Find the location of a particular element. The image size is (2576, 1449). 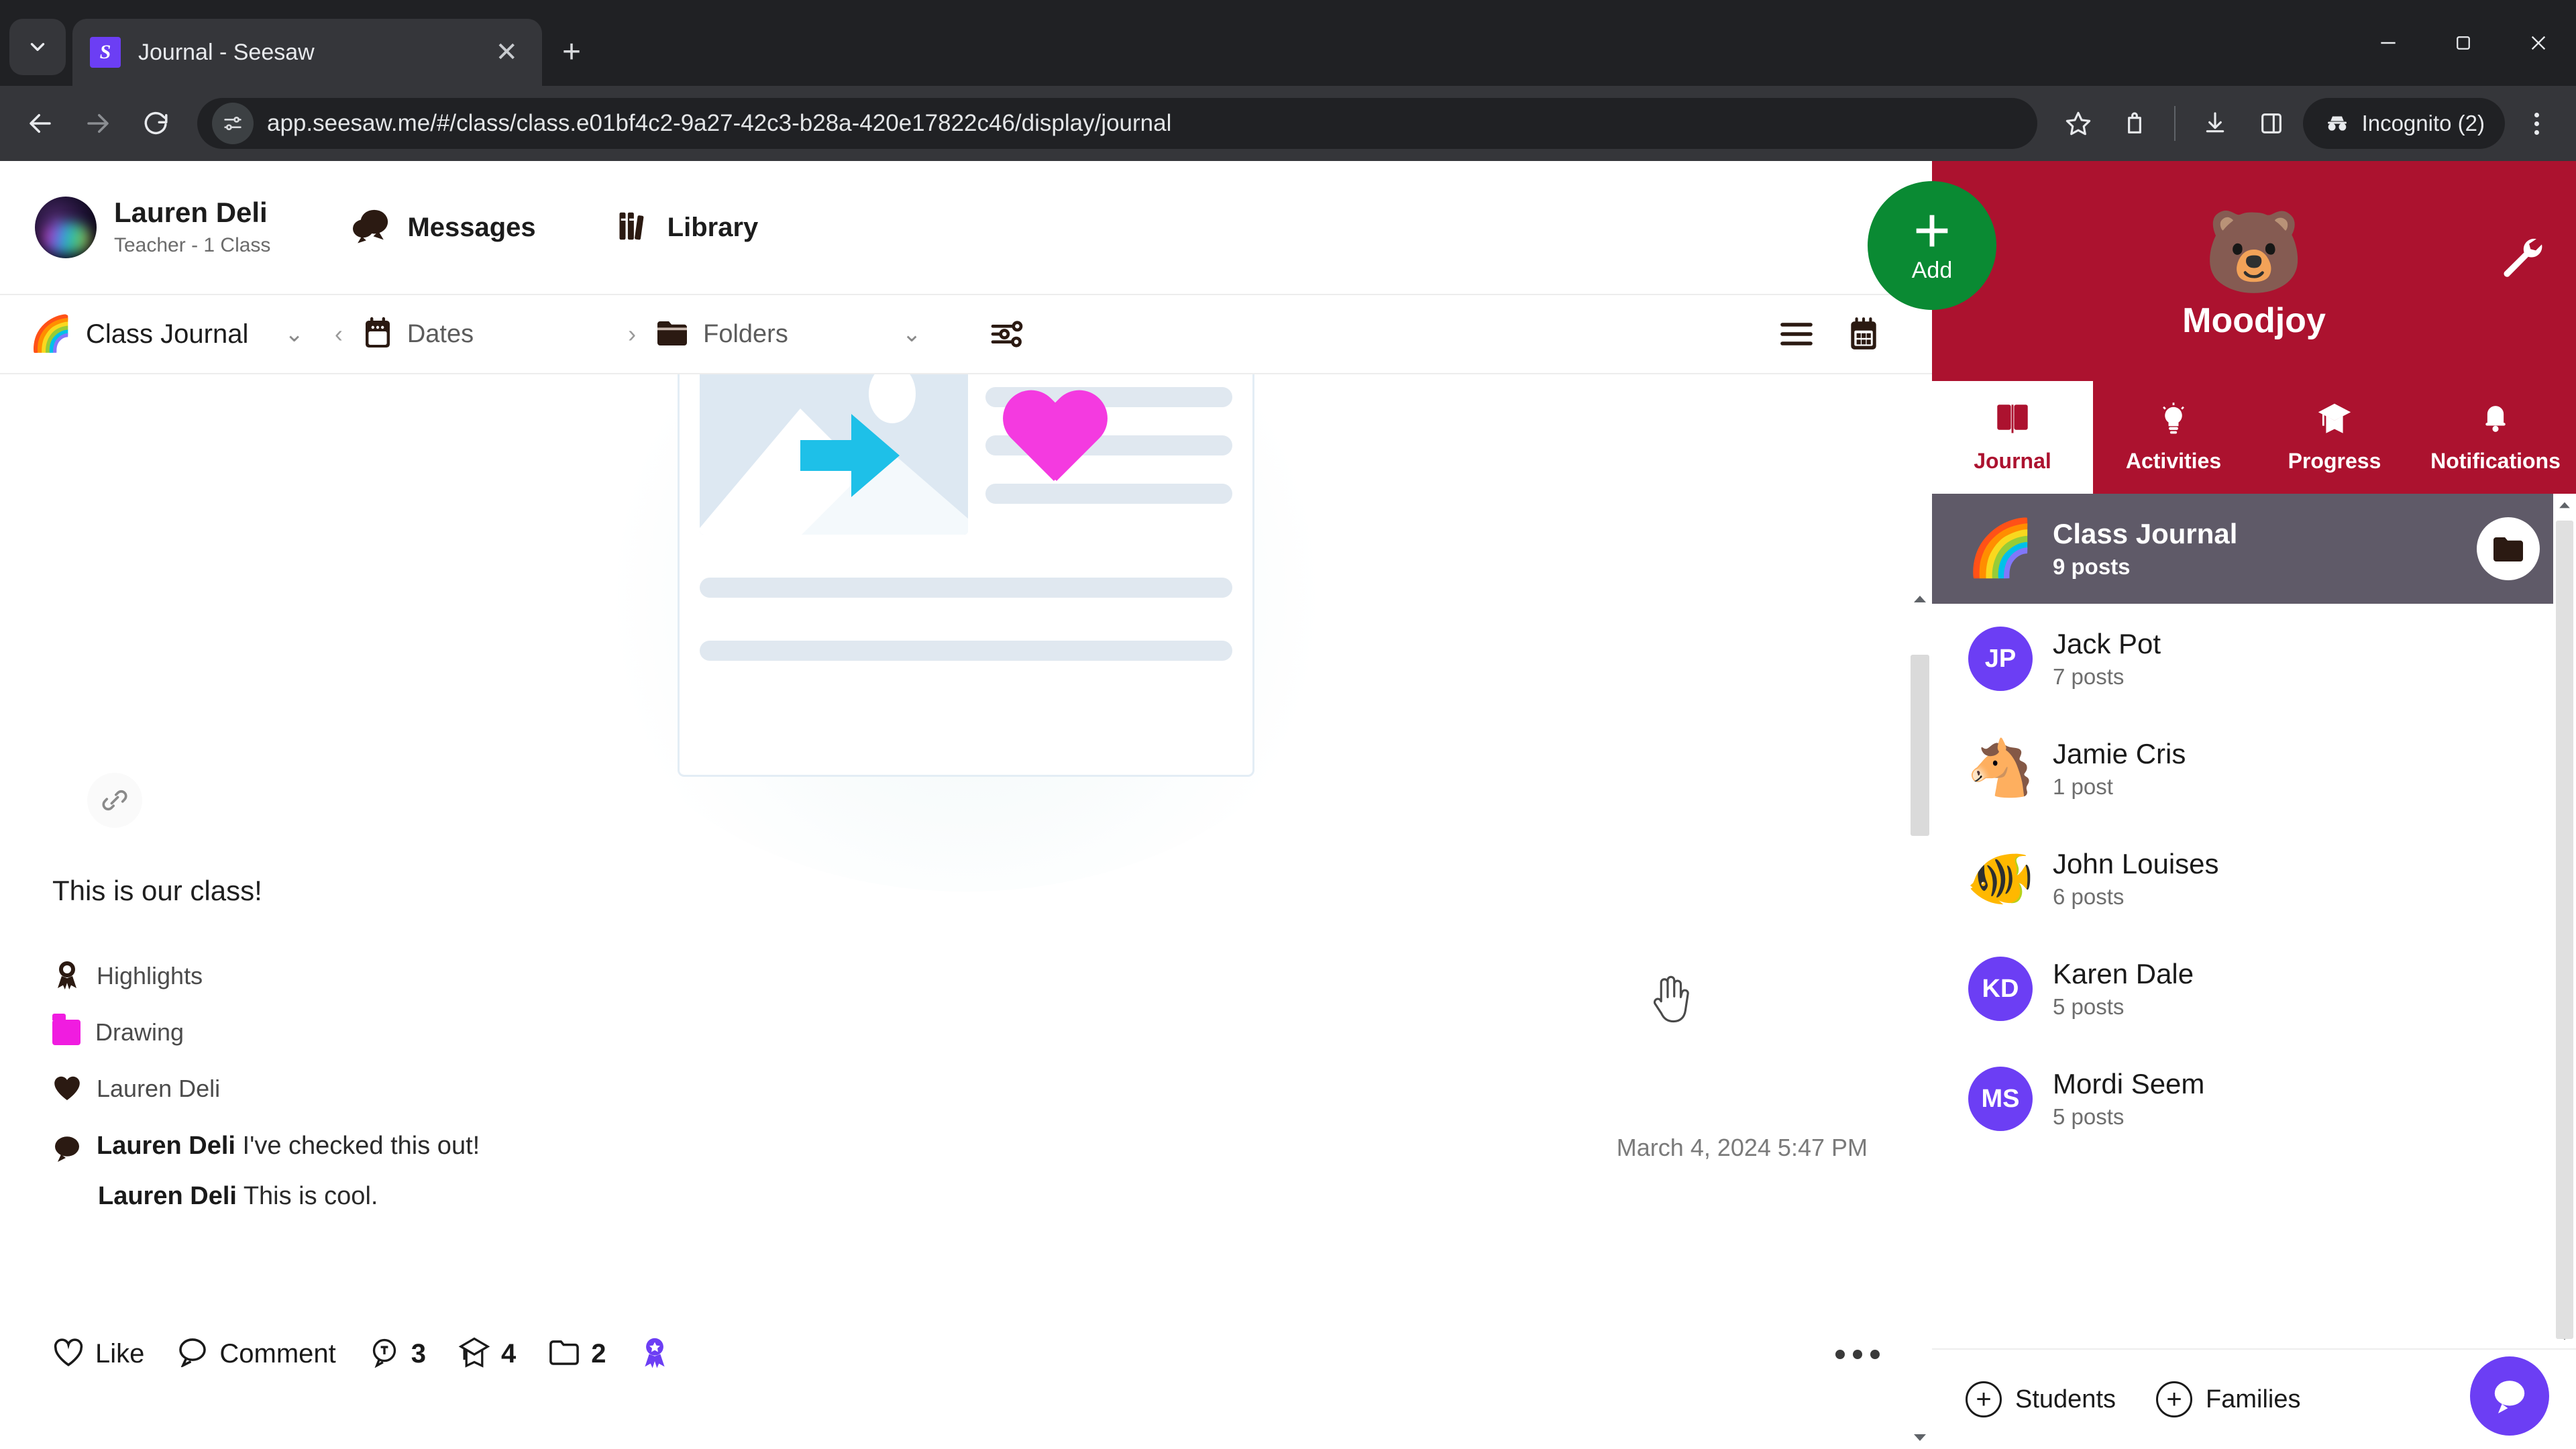

roster-item-student: KD Karen Dale 5 posts is located at coordinates (2254, 989).